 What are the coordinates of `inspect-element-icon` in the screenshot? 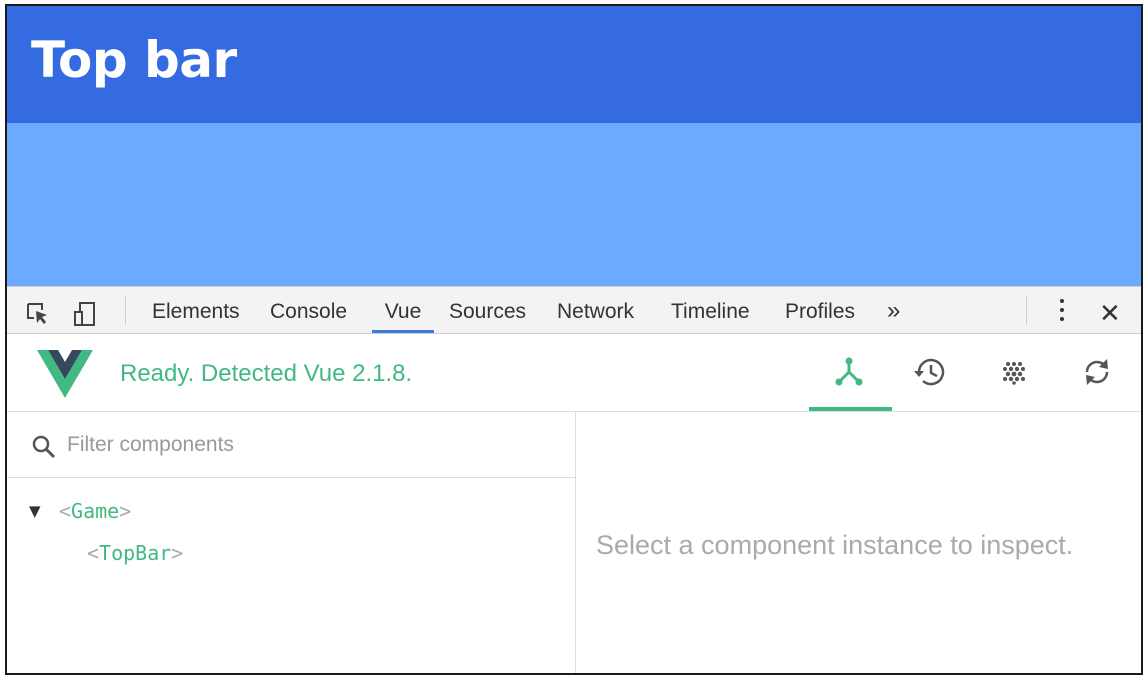 It's located at (37, 313).